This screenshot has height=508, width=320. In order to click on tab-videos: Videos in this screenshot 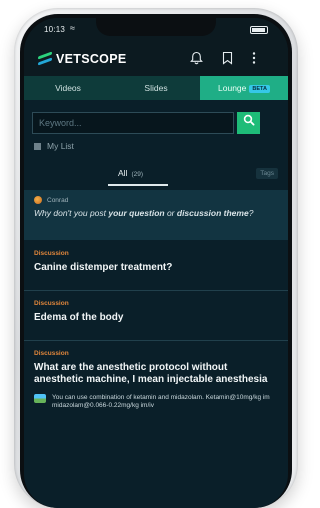, I will do `click(68, 88)`.